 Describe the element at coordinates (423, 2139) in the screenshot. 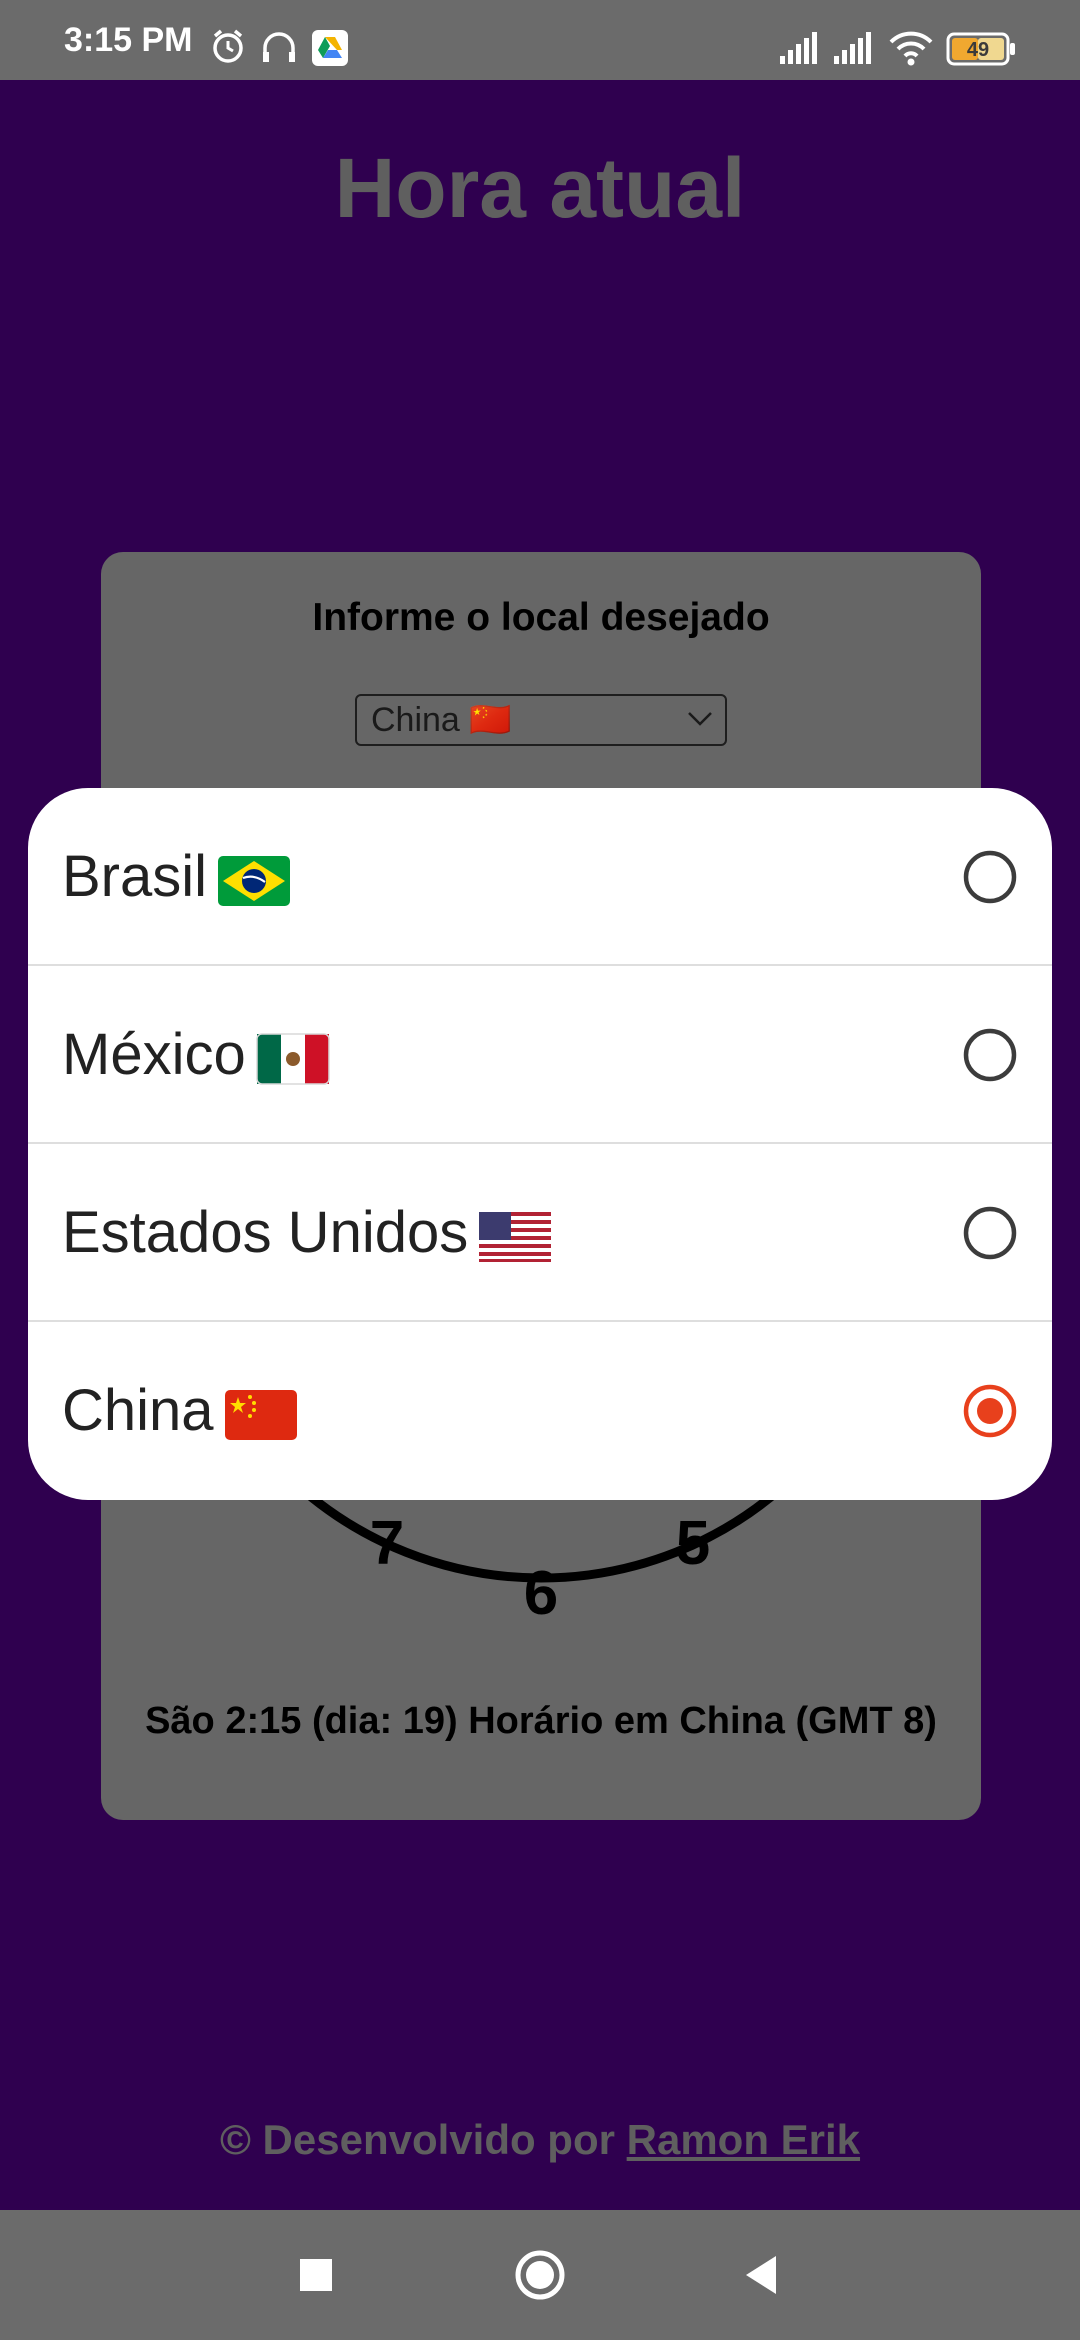

I see `credit-prefix: © Desenvolvido por` at that location.